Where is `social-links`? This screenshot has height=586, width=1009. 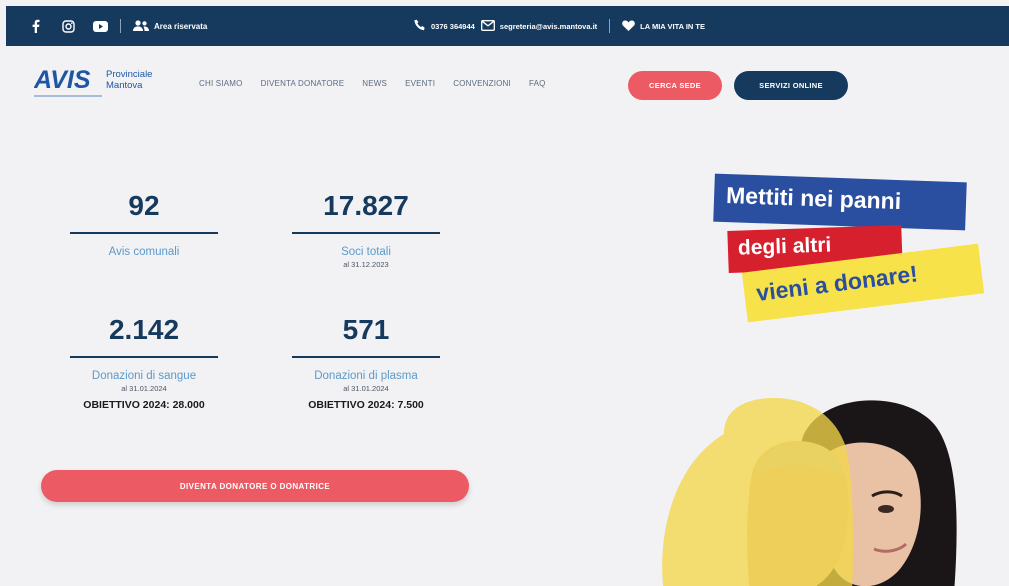 social-links is located at coordinates (57, 26).